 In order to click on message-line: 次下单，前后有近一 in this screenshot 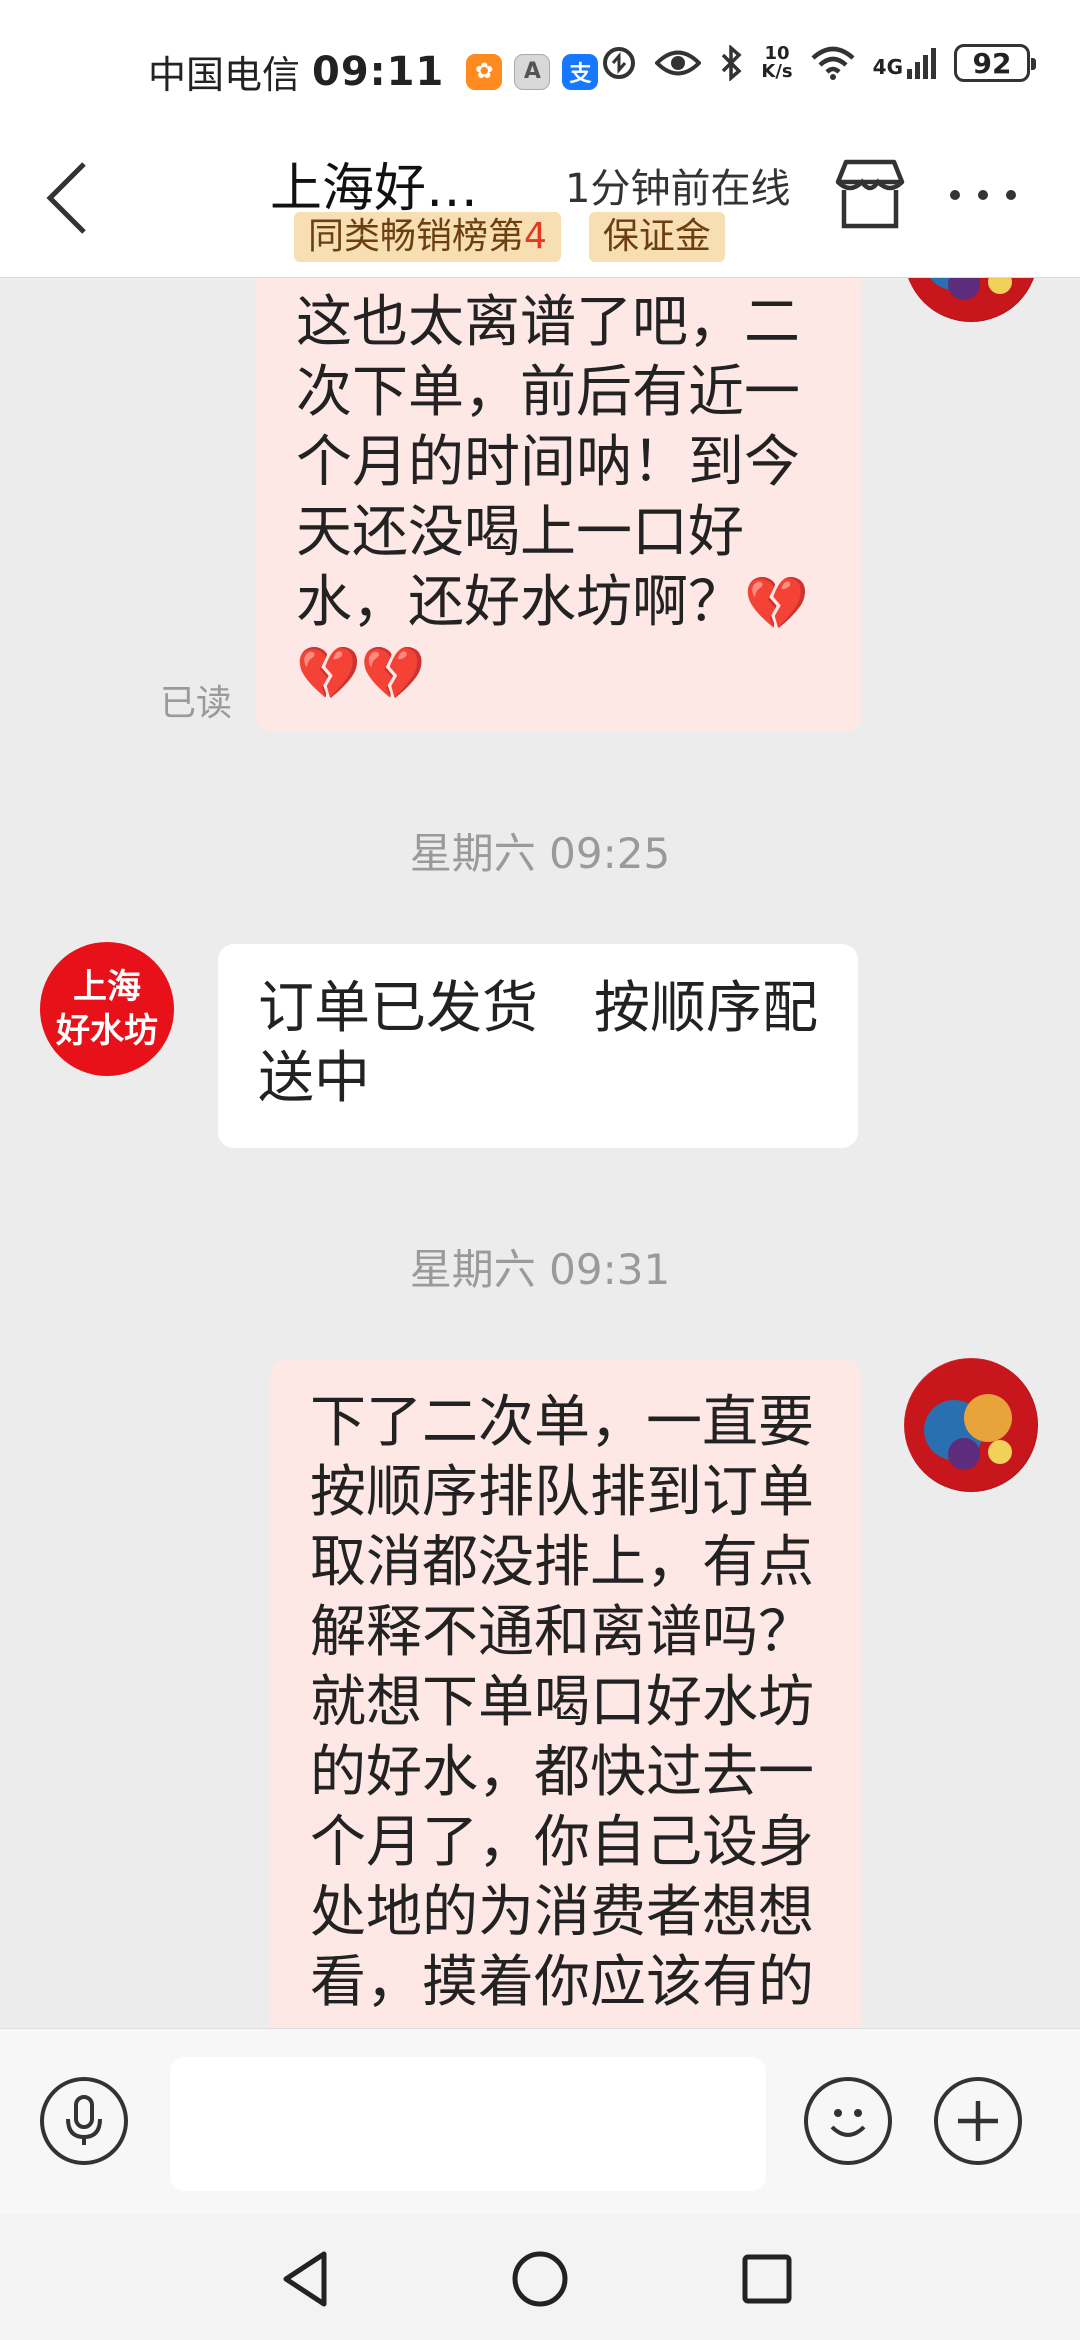, I will do `click(548, 392)`.